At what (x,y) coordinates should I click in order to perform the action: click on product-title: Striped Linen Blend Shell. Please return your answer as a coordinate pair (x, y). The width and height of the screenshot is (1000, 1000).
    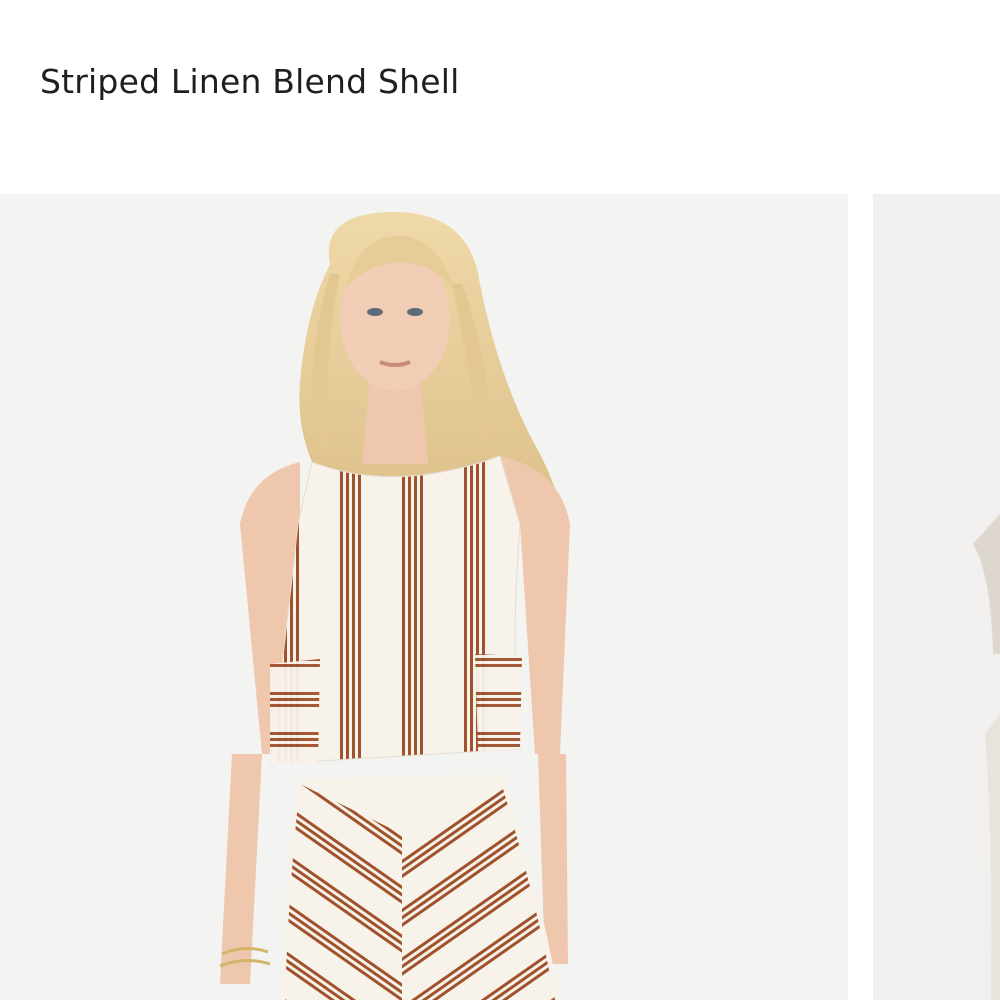
    Looking at the image, I should click on (250, 81).